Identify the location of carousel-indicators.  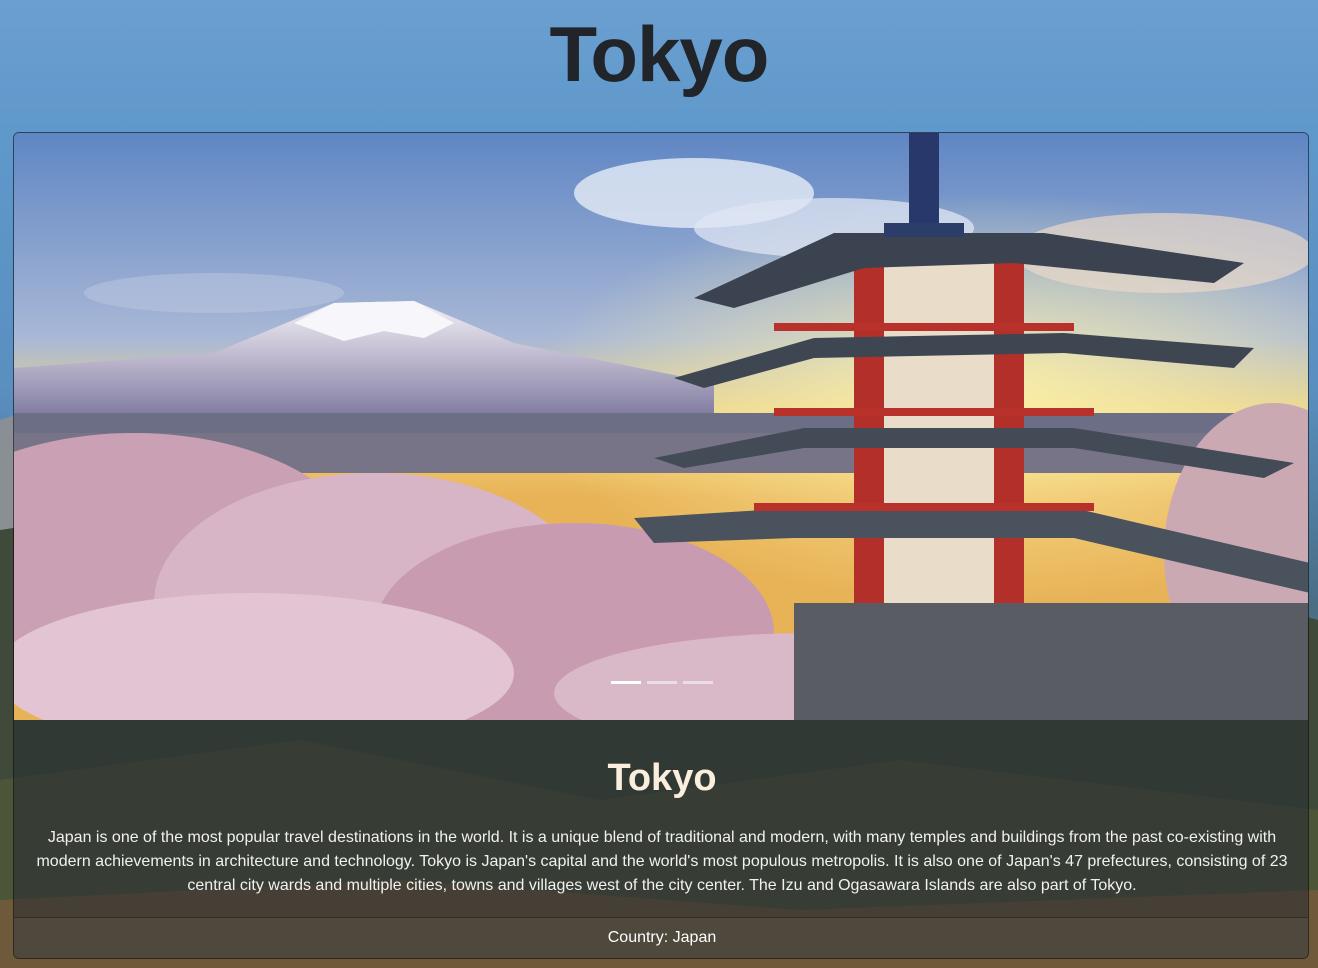
(661, 682).